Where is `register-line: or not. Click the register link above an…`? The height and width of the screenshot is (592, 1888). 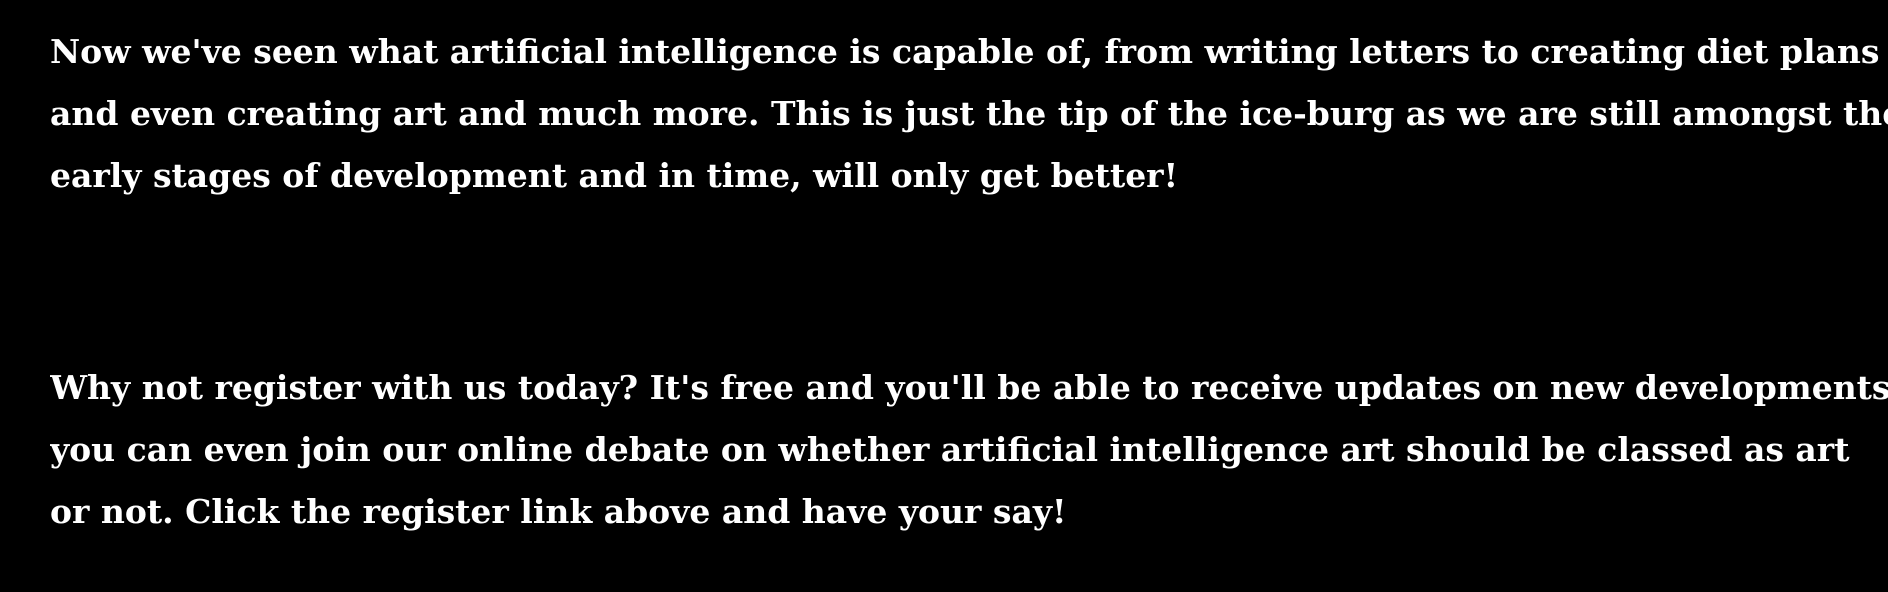 register-line: or not. Click the register link above an… is located at coordinates (558, 511).